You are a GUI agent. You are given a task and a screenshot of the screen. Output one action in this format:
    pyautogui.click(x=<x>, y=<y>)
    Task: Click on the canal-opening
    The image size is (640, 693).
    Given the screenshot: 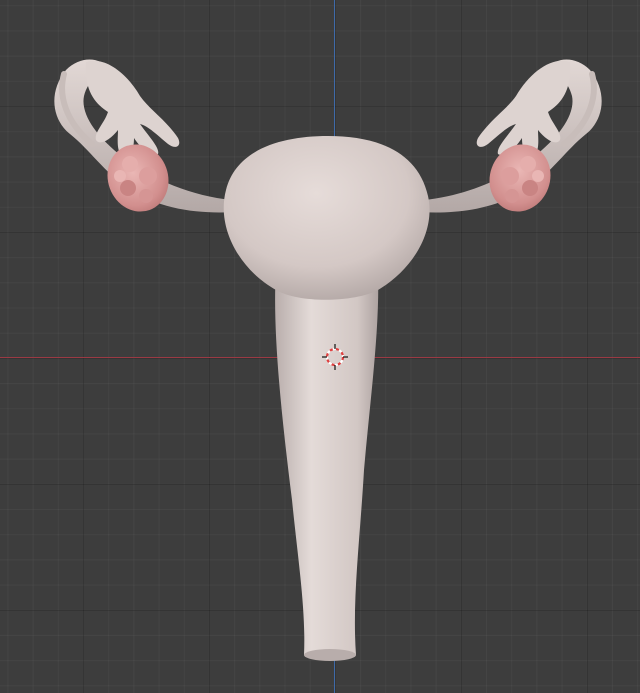 What is the action you would take?
    pyautogui.click(x=330, y=655)
    